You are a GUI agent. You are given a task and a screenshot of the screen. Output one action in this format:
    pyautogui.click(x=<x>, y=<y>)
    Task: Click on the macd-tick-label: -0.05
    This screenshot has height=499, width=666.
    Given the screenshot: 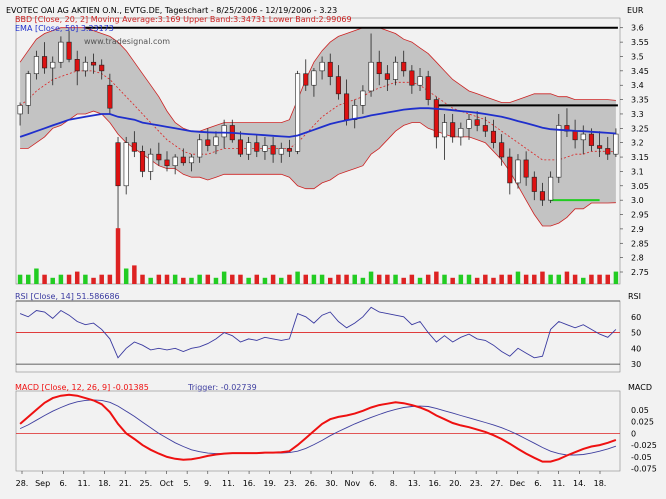 What is the action you would take?
    pyautogui.click(x=641, y=457)
    